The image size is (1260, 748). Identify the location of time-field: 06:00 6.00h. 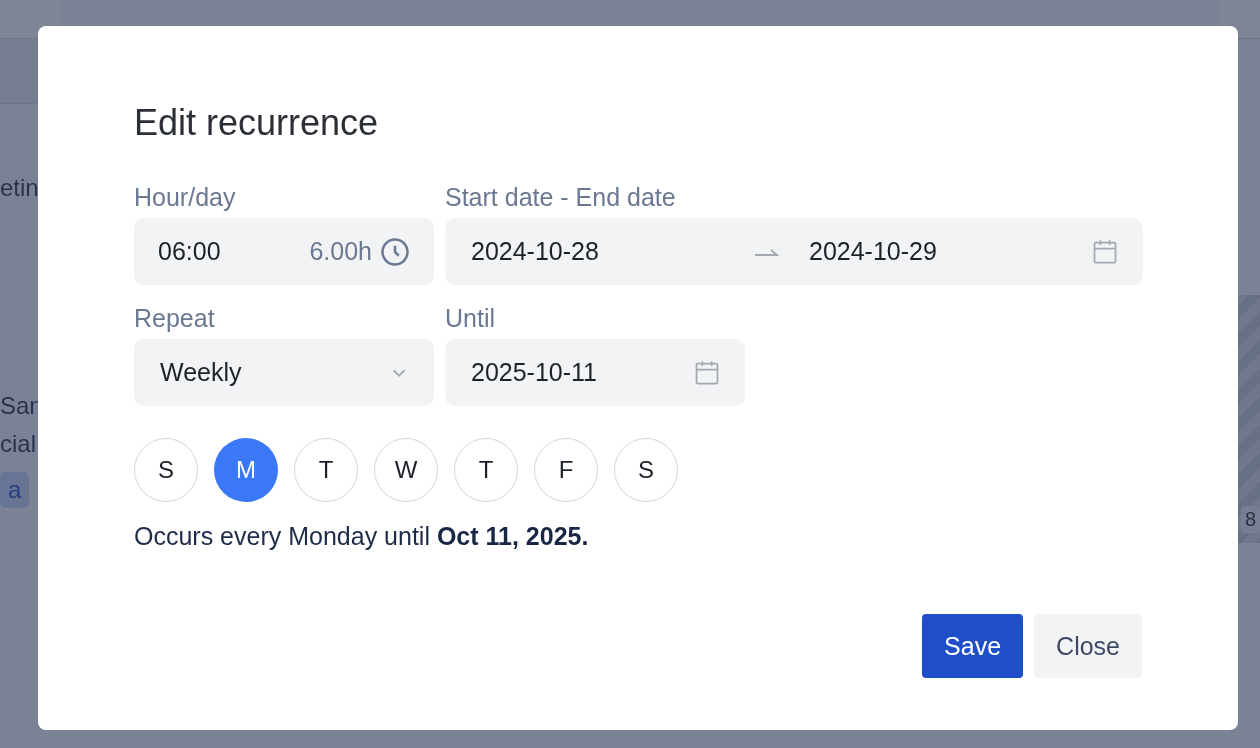
(284, 251).